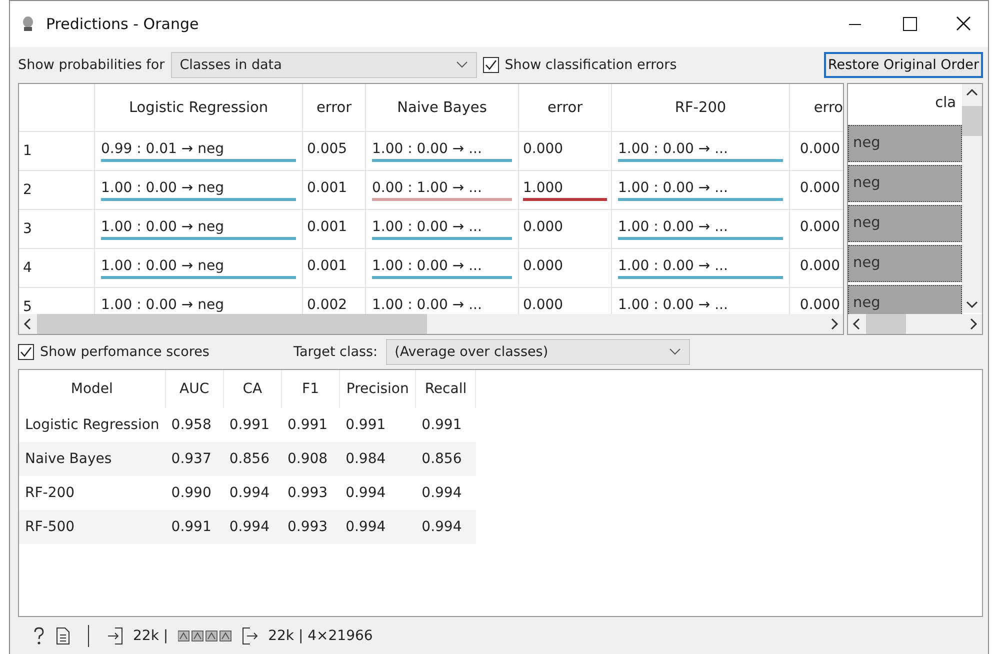 The width and height of the screenshot is (997, 654). I want to click on column-header: RF-200, so click(701, 108).